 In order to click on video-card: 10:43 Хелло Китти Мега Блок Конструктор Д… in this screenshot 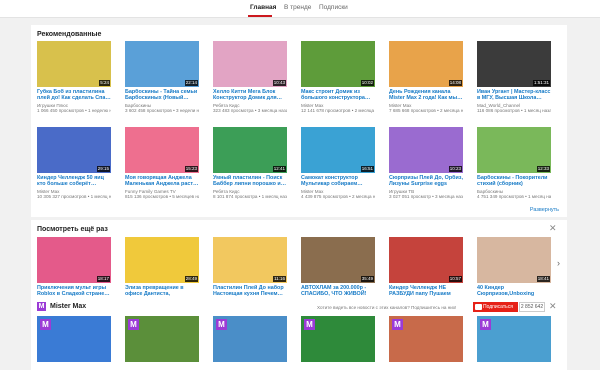, I will do `click(250, 78)`.